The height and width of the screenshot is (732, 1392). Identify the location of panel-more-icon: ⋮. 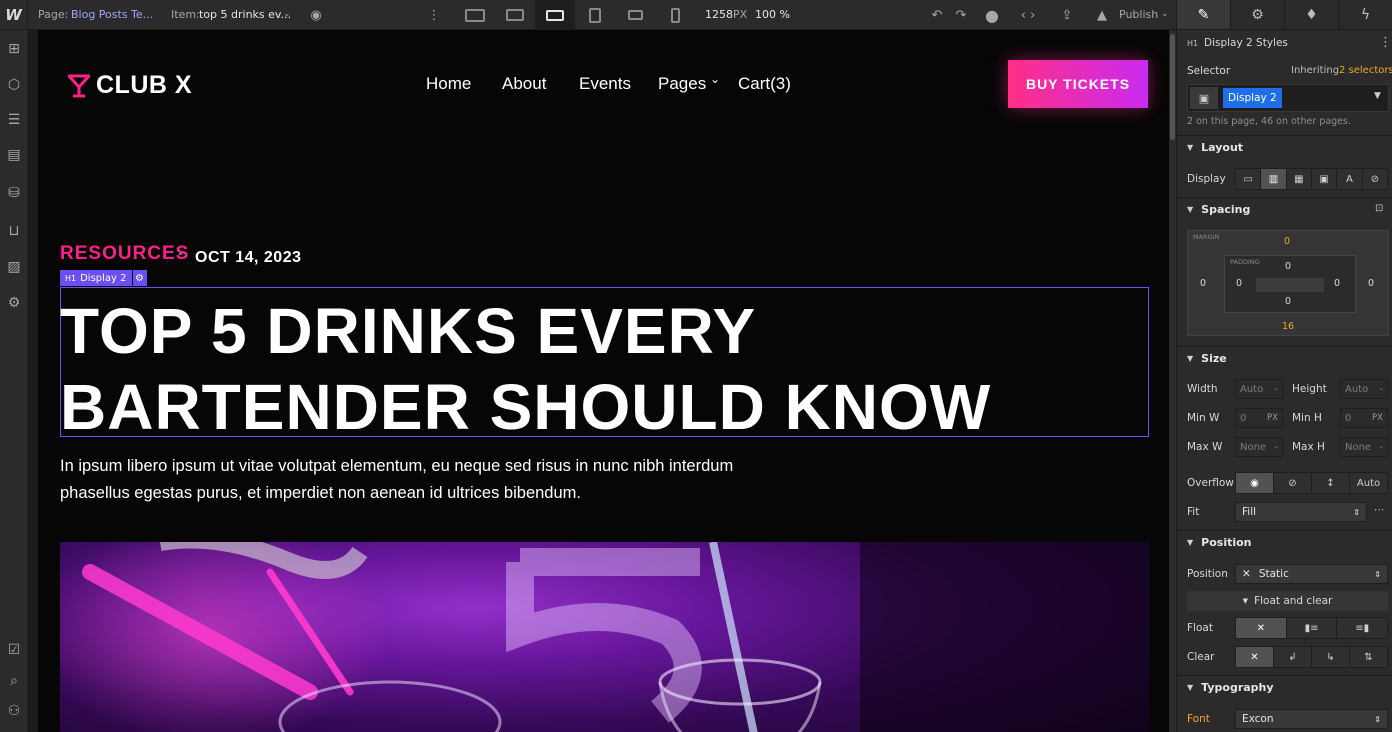
(1385, 42).